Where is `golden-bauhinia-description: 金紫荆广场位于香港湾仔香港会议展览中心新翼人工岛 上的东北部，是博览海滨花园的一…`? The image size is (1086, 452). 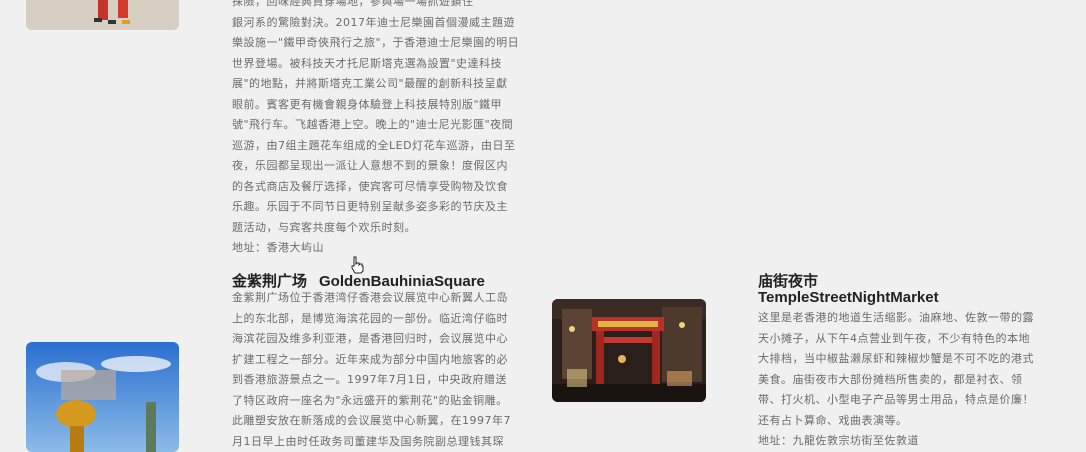 golden-bauhinia-description: 金紫荆广场位于香港湾仔香港会议展览中心新翼人工岛 上的东北部，是博览海滨花园的一… is located at coordinates (371, 370).